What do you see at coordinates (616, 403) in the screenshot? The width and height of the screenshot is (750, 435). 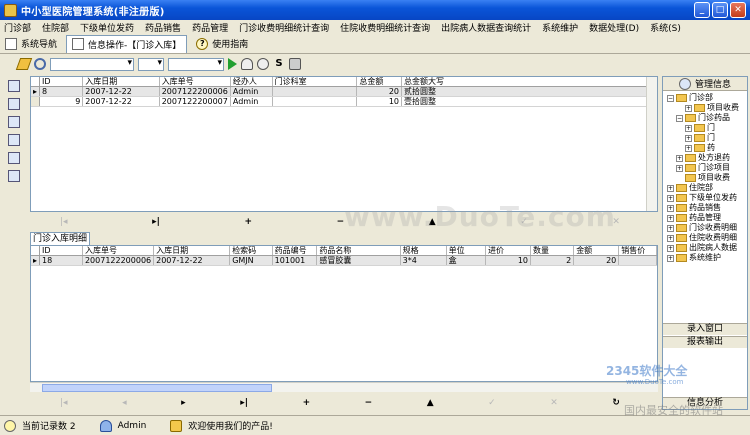 I see `refresh-record-button: ↻` at bounding box center [616, 403].